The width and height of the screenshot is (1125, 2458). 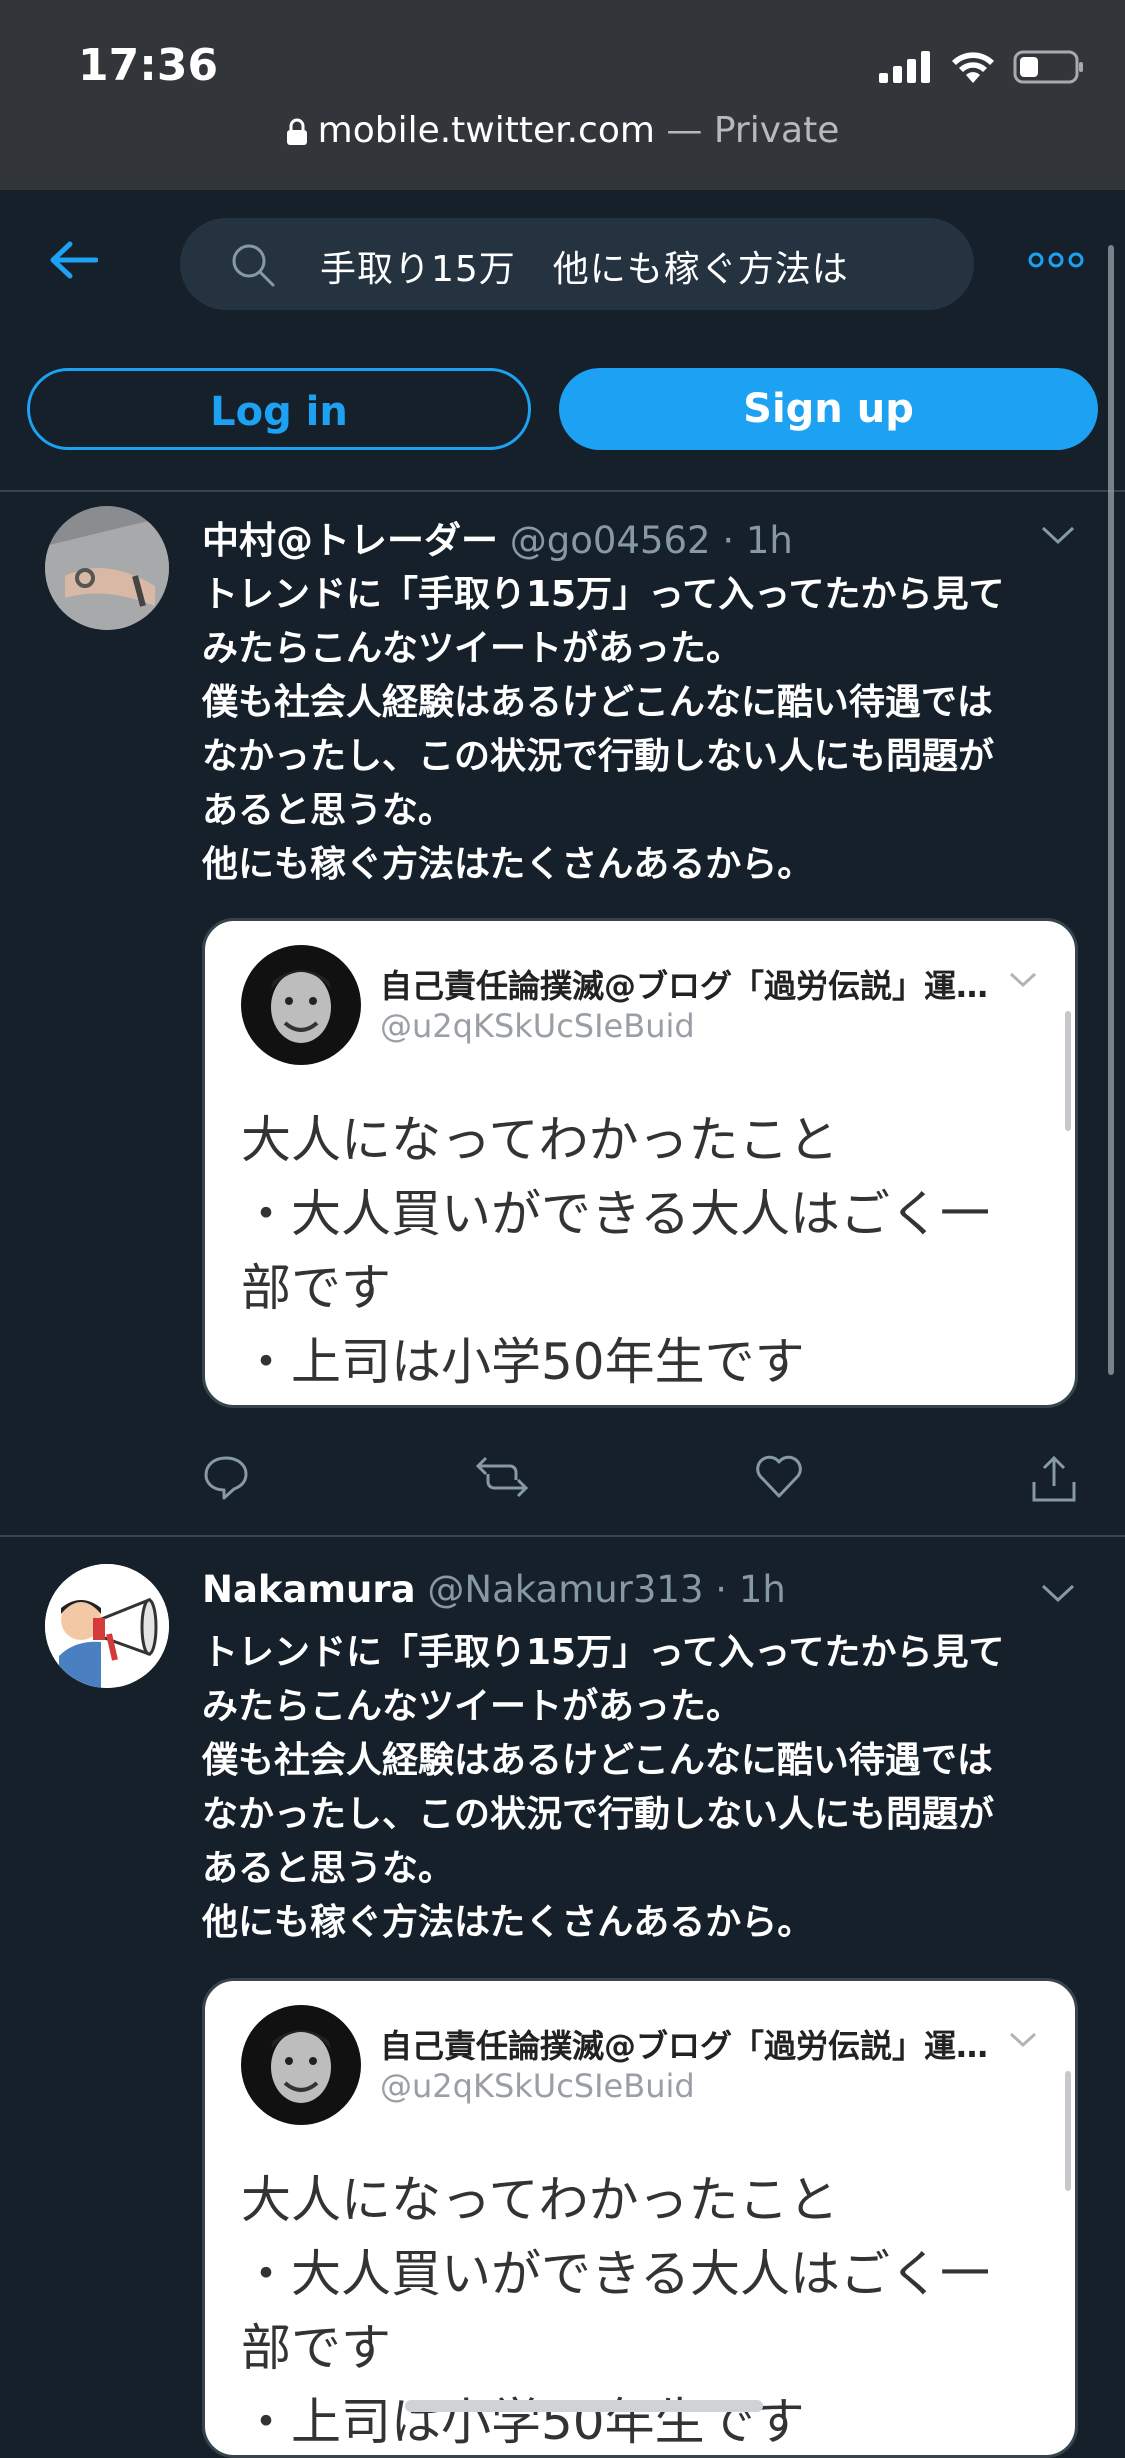 I want to click on page-scrollbar, so click(x=1111, y=810).